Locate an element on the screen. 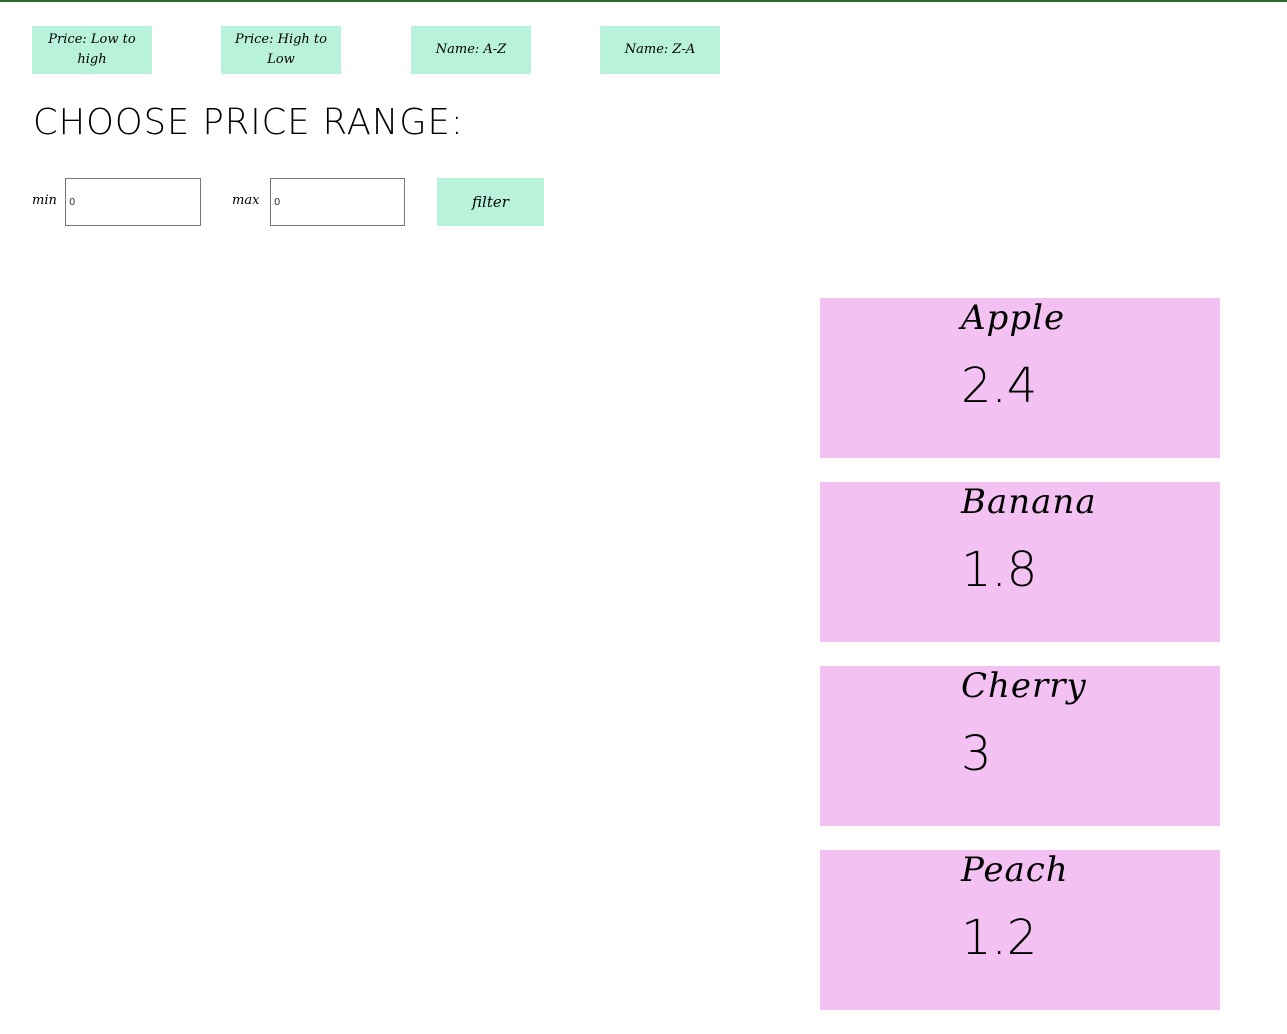  product-card: Apple 2.4 is located at coordinates (1020, 378).